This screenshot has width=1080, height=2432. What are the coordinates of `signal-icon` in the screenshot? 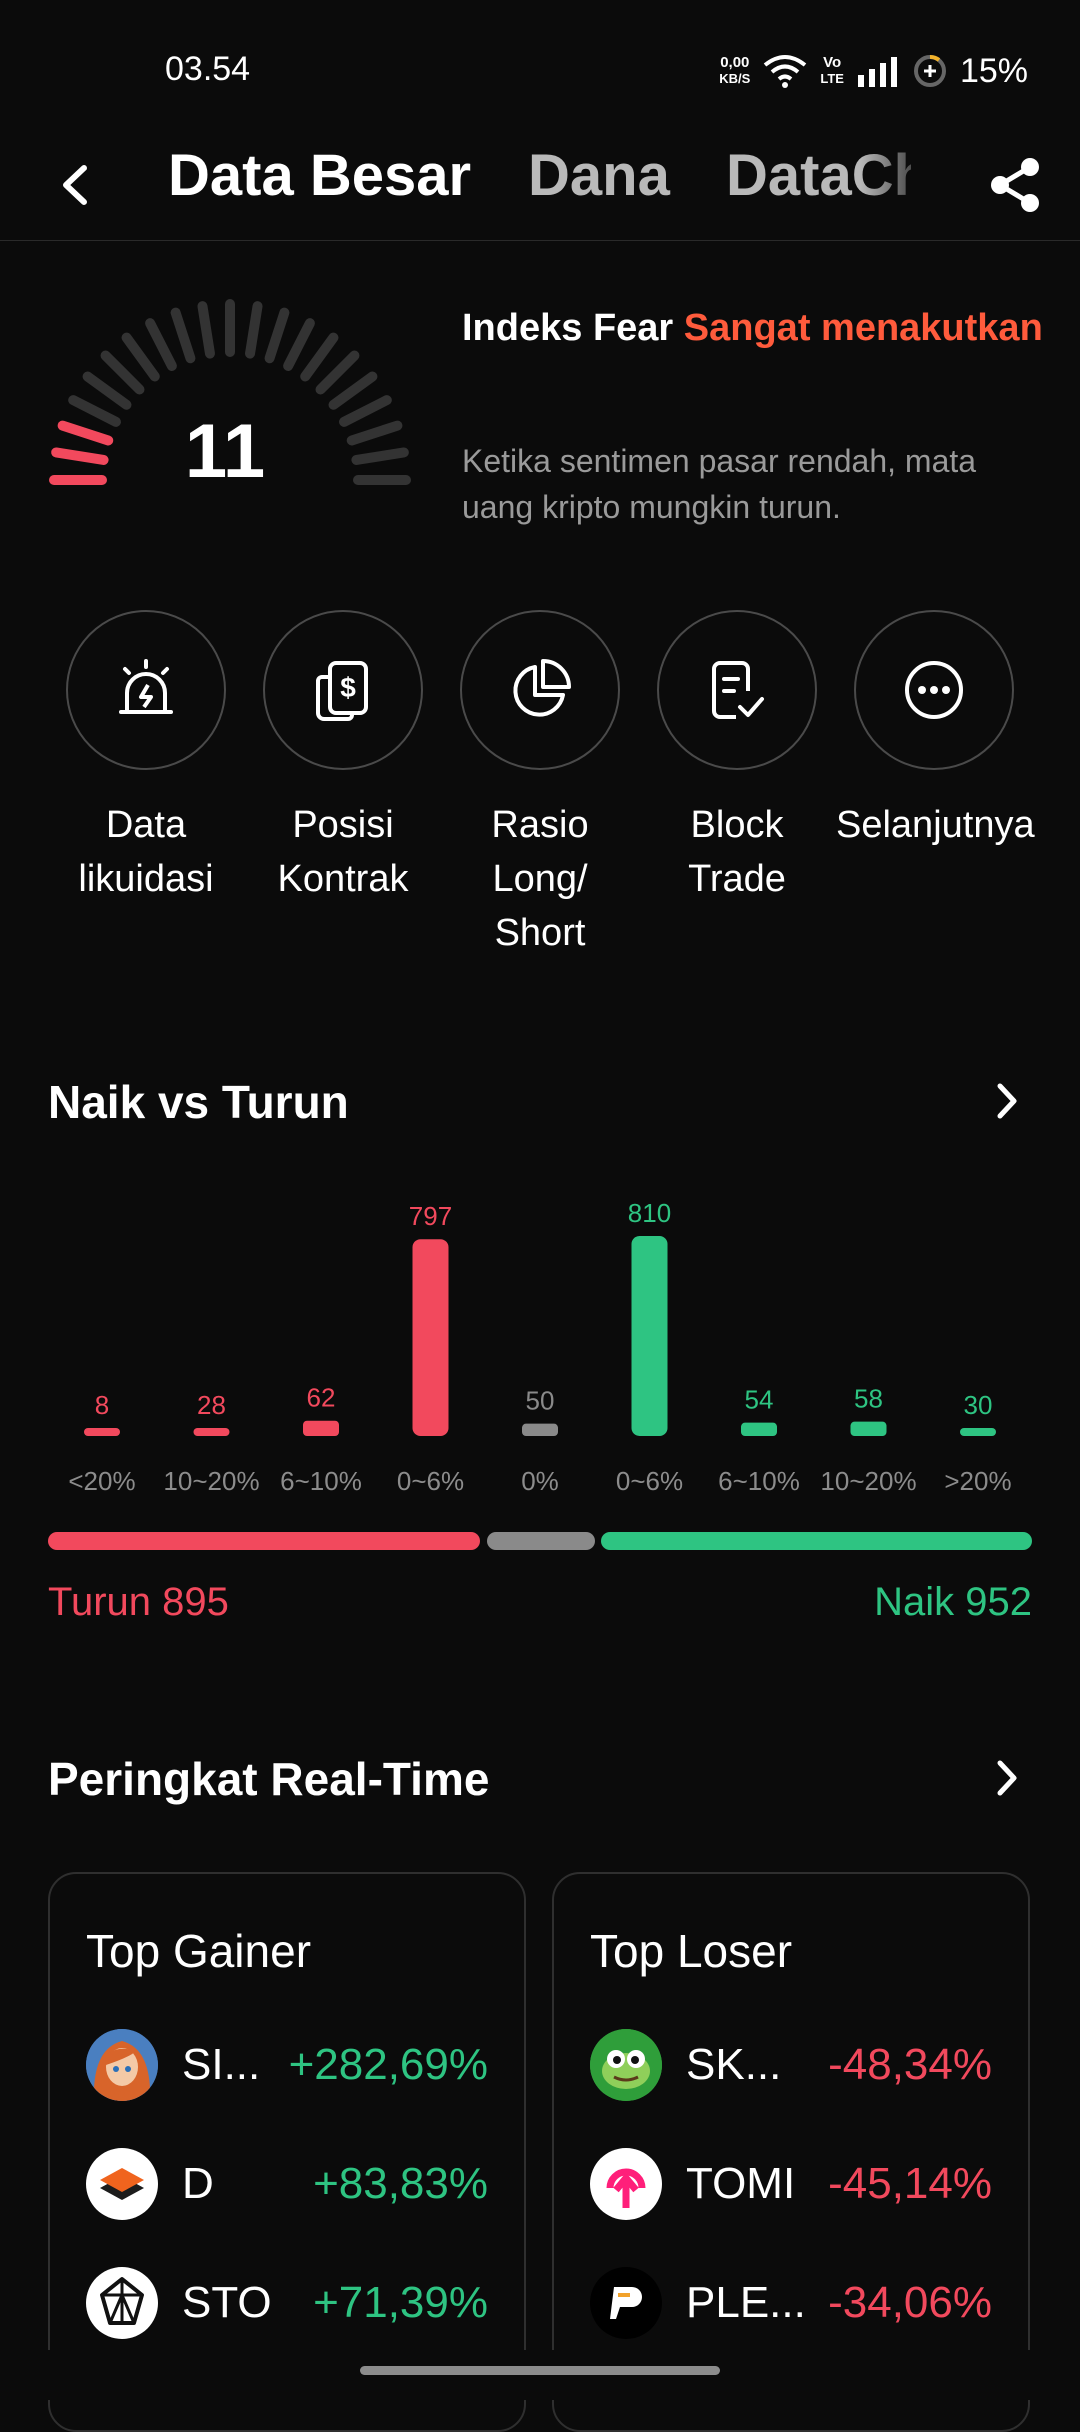 It's located at (877, 72).